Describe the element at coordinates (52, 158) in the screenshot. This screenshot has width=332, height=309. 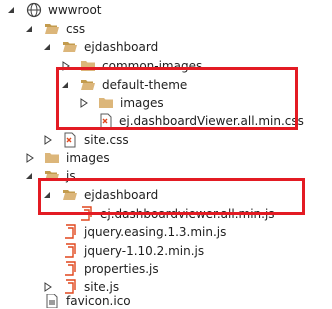
I see `folder-icon` at that location.